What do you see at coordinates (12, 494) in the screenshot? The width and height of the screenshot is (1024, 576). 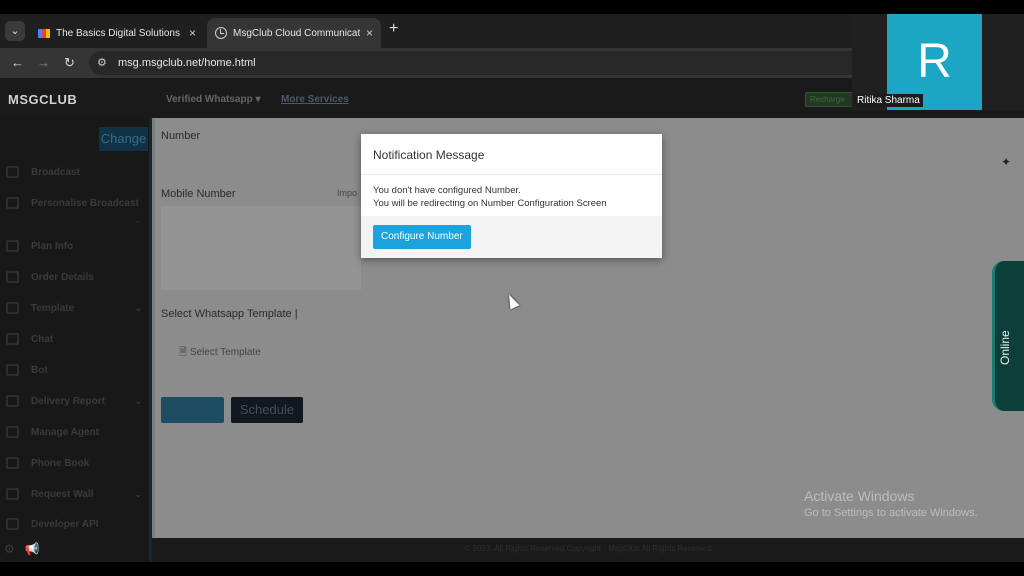 I see `request-icon` at bounding box center [12, 494].